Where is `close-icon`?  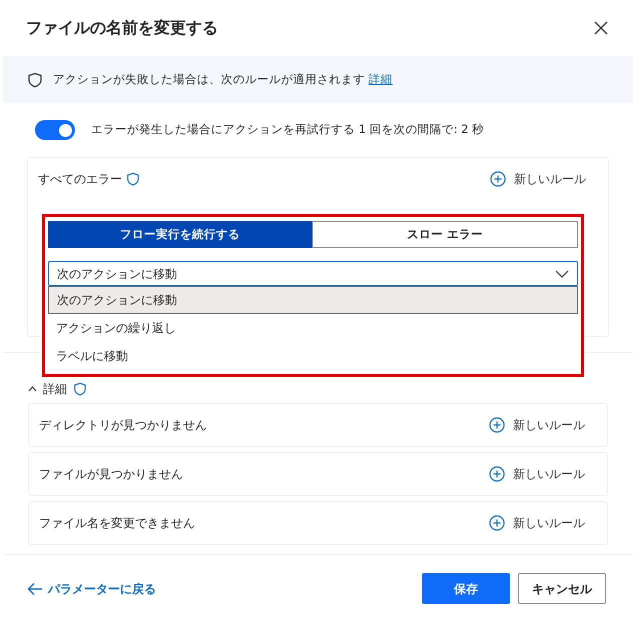
close-icon is located at coordinates (601, 28).